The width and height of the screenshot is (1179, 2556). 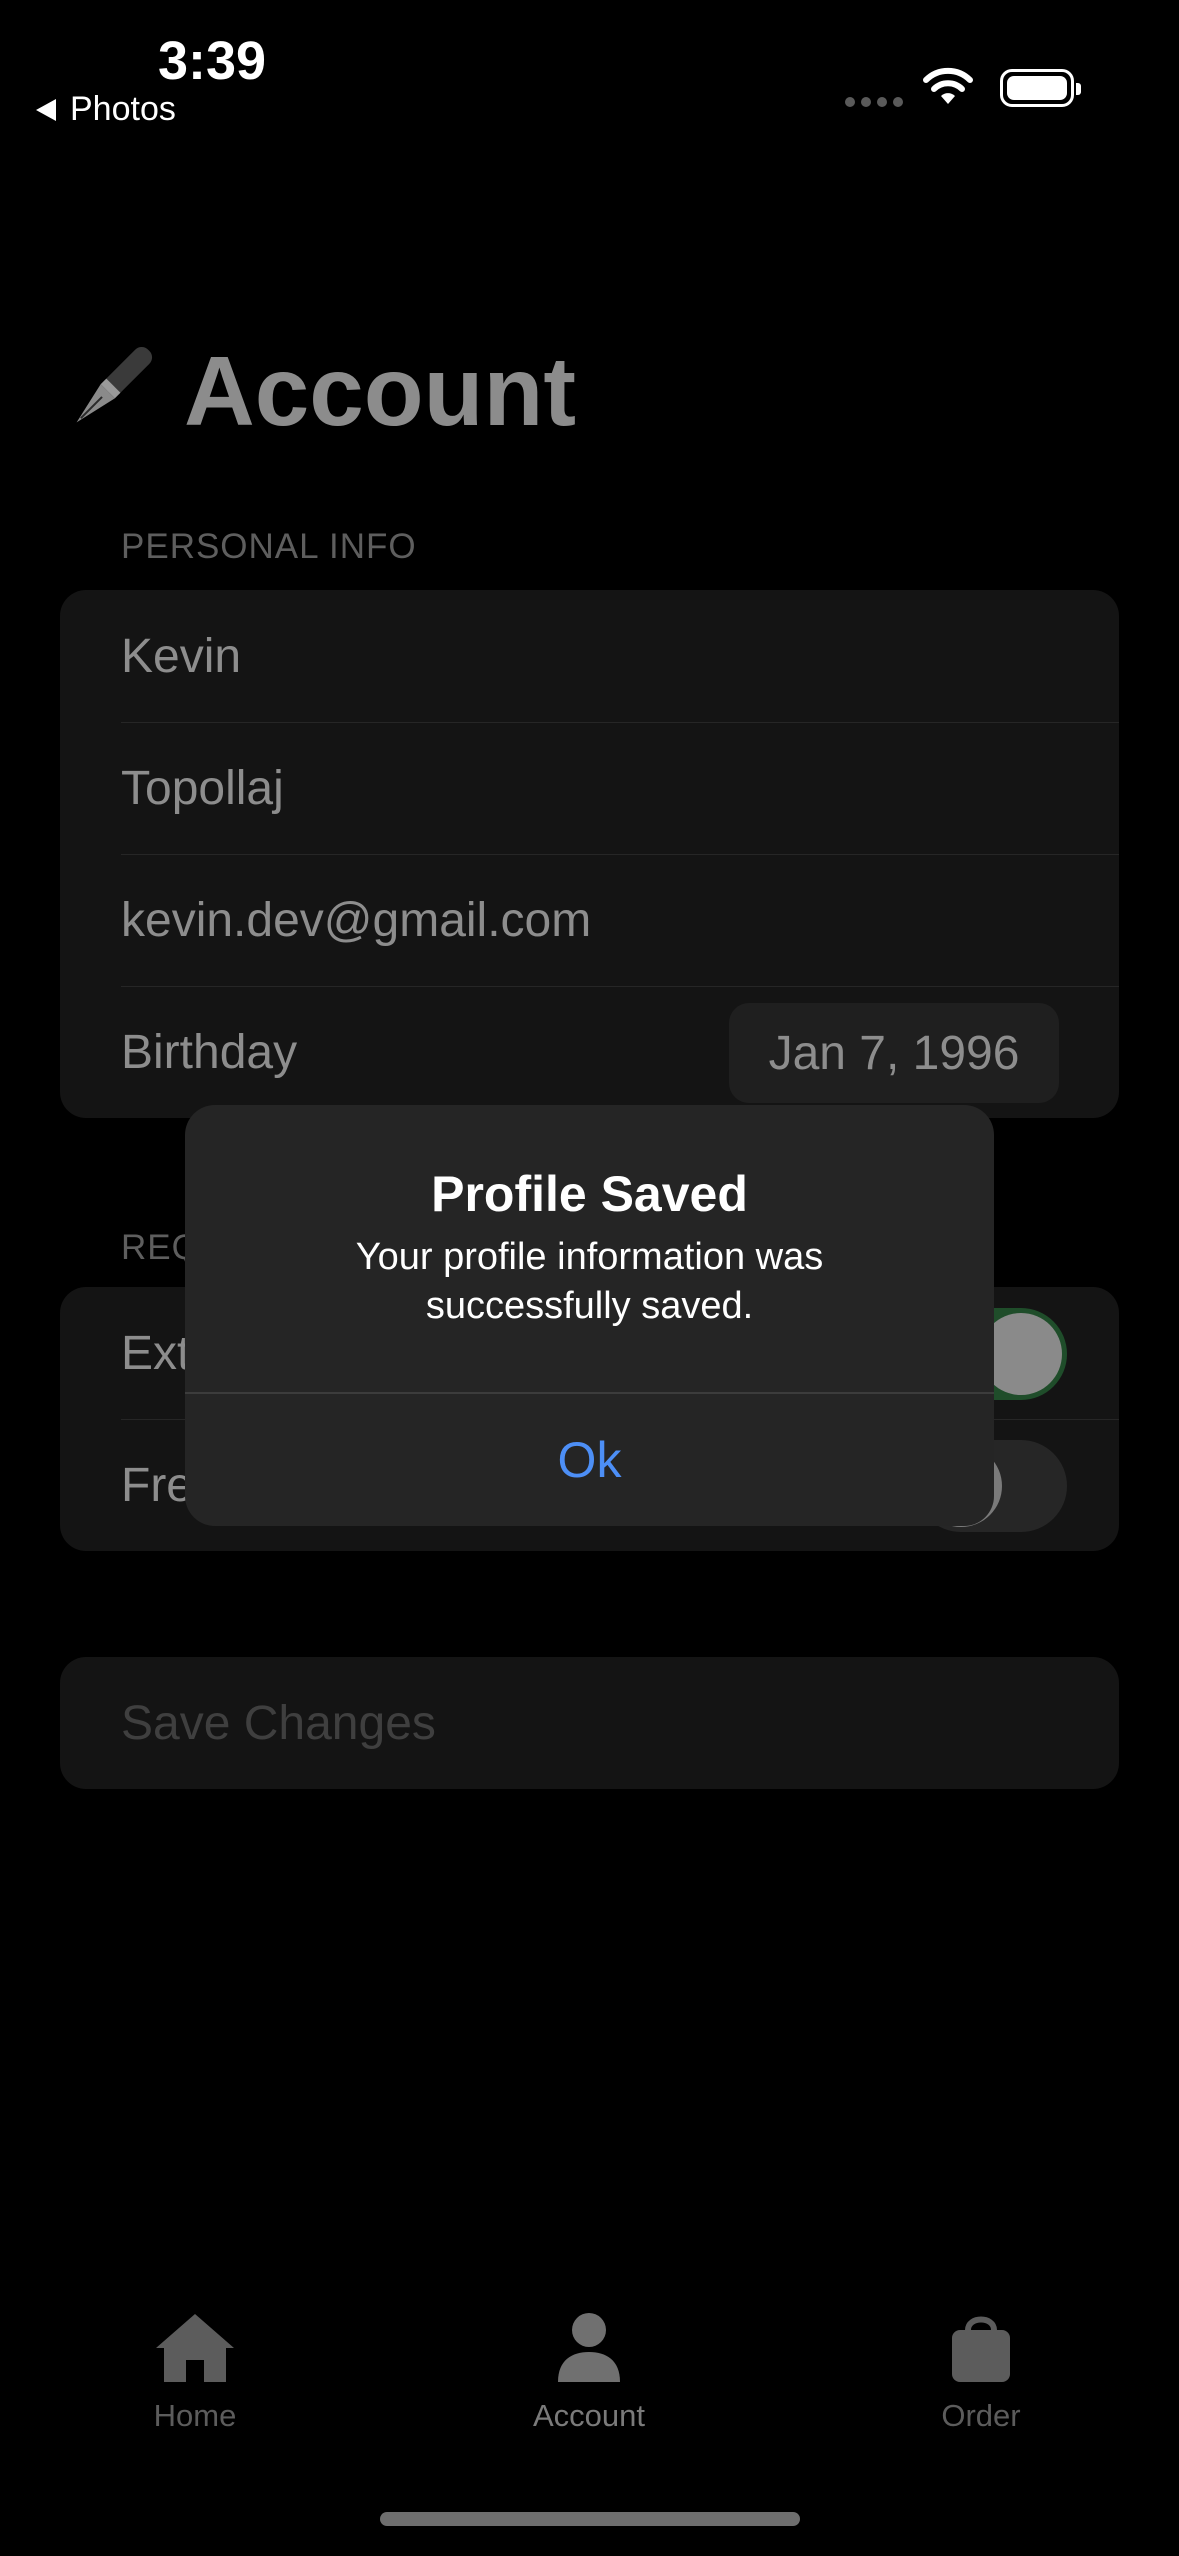 I want to click on fountain-pen-icon, so click(x=114, y=384).